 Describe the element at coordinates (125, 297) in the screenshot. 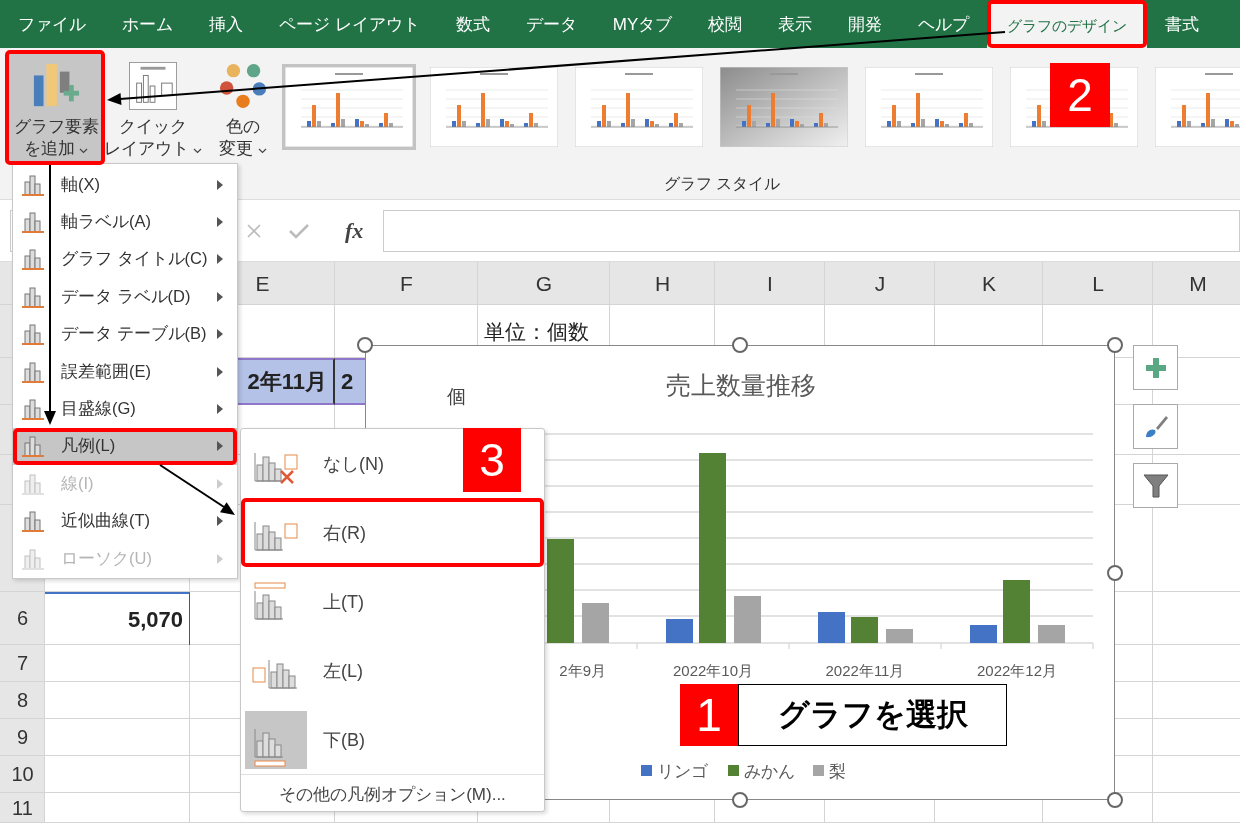

I see `menu-item: データ ラベル(D)` at that location.